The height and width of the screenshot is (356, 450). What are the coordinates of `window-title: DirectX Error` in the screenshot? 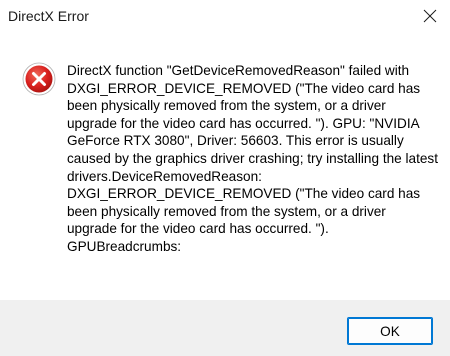 It's located at (48, 16).